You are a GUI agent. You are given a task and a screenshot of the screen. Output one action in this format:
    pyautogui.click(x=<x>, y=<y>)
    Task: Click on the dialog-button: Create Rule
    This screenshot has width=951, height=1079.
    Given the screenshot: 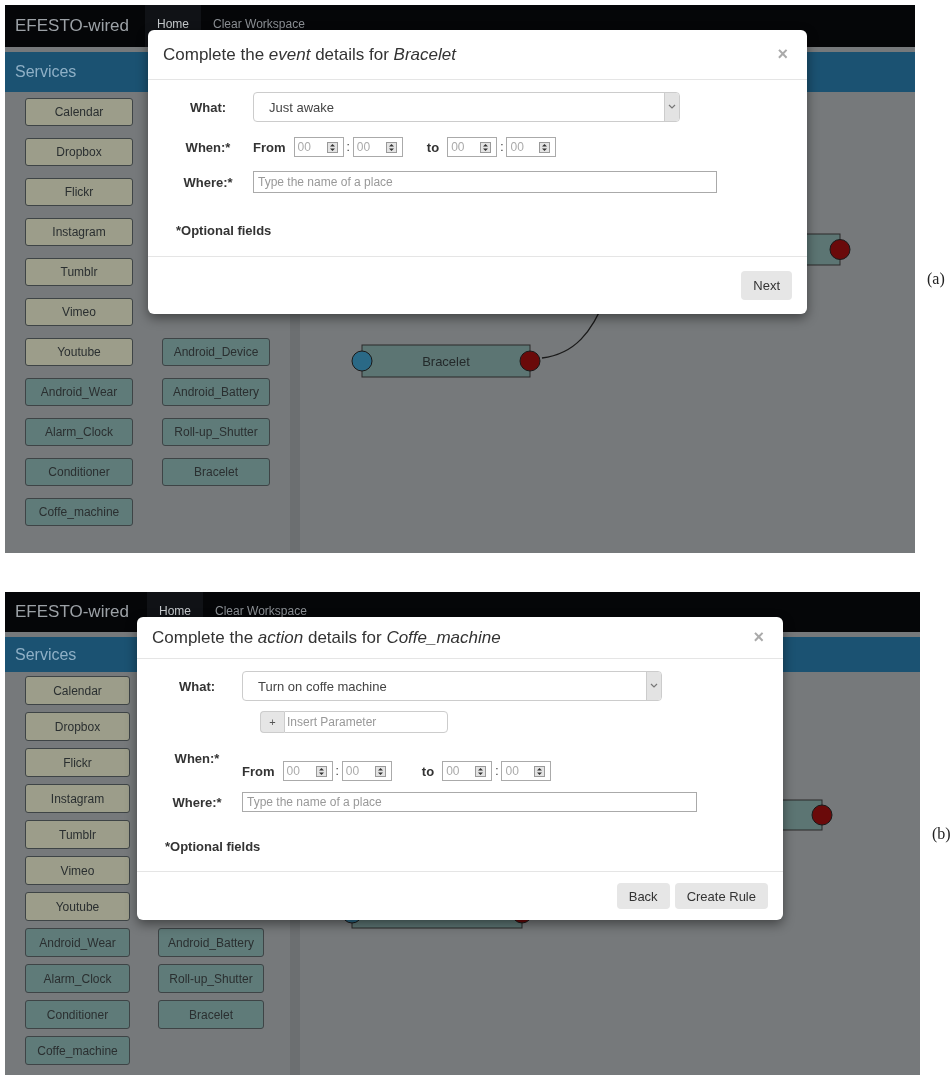 What is the action you would take?
    pyautogui.click(x=721, y=896)
    